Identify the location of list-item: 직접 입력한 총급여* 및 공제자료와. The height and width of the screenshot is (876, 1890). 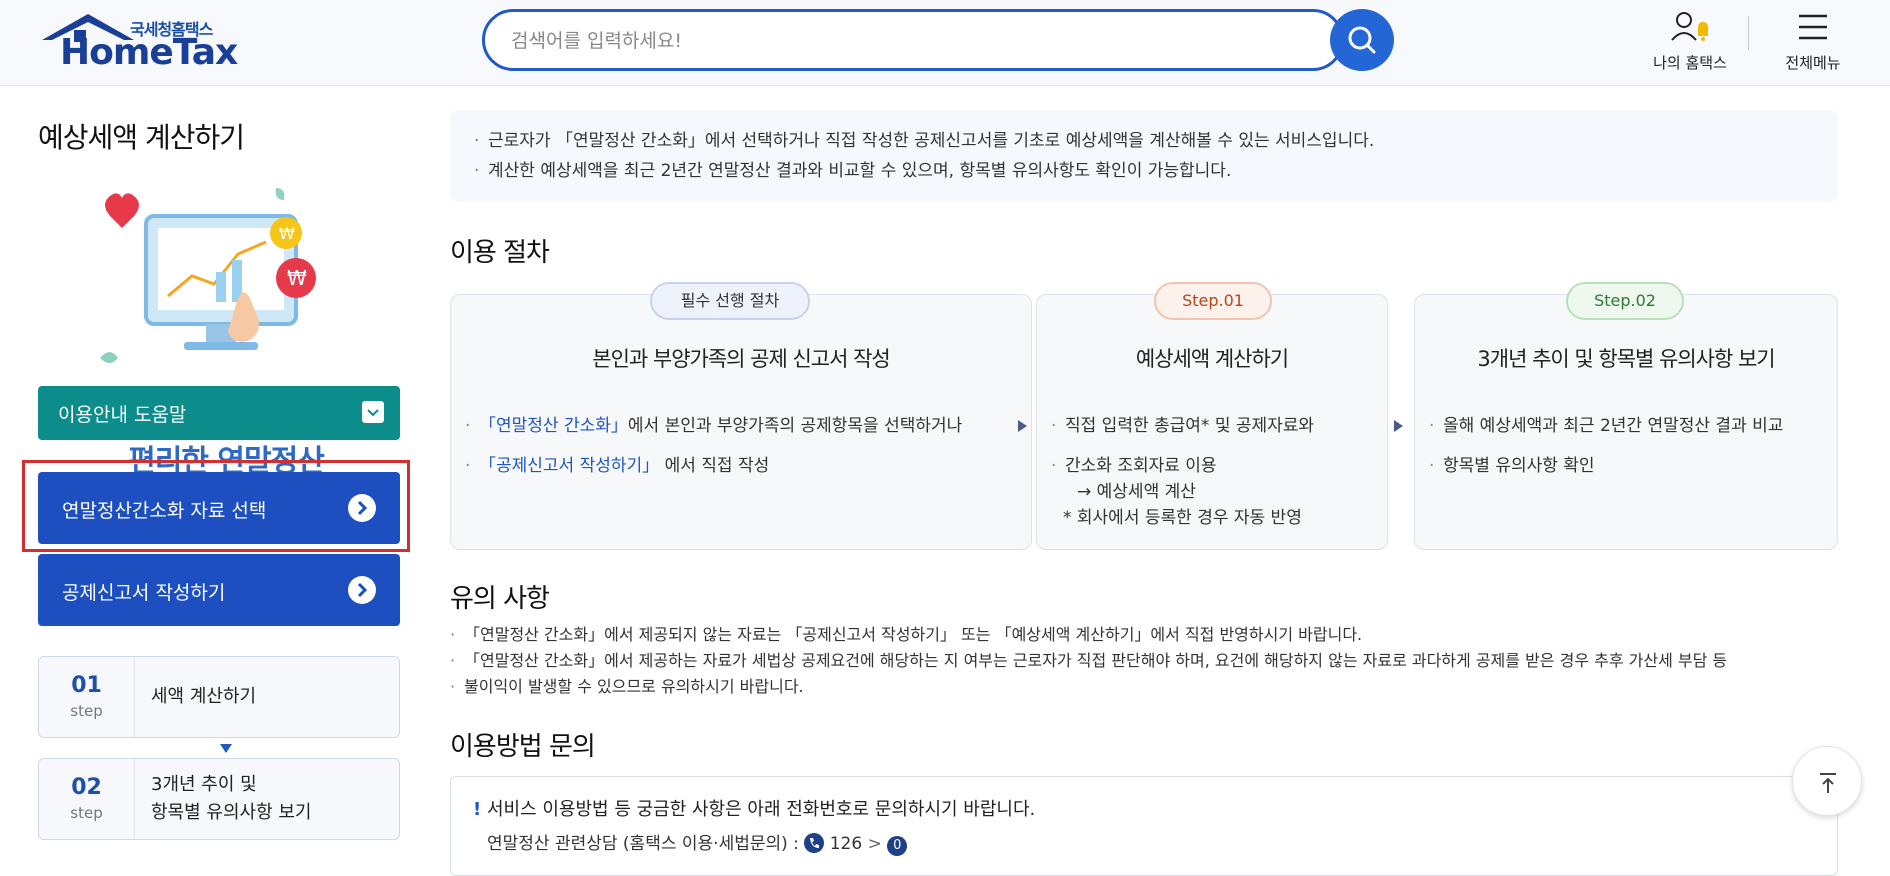
(1213, 426).